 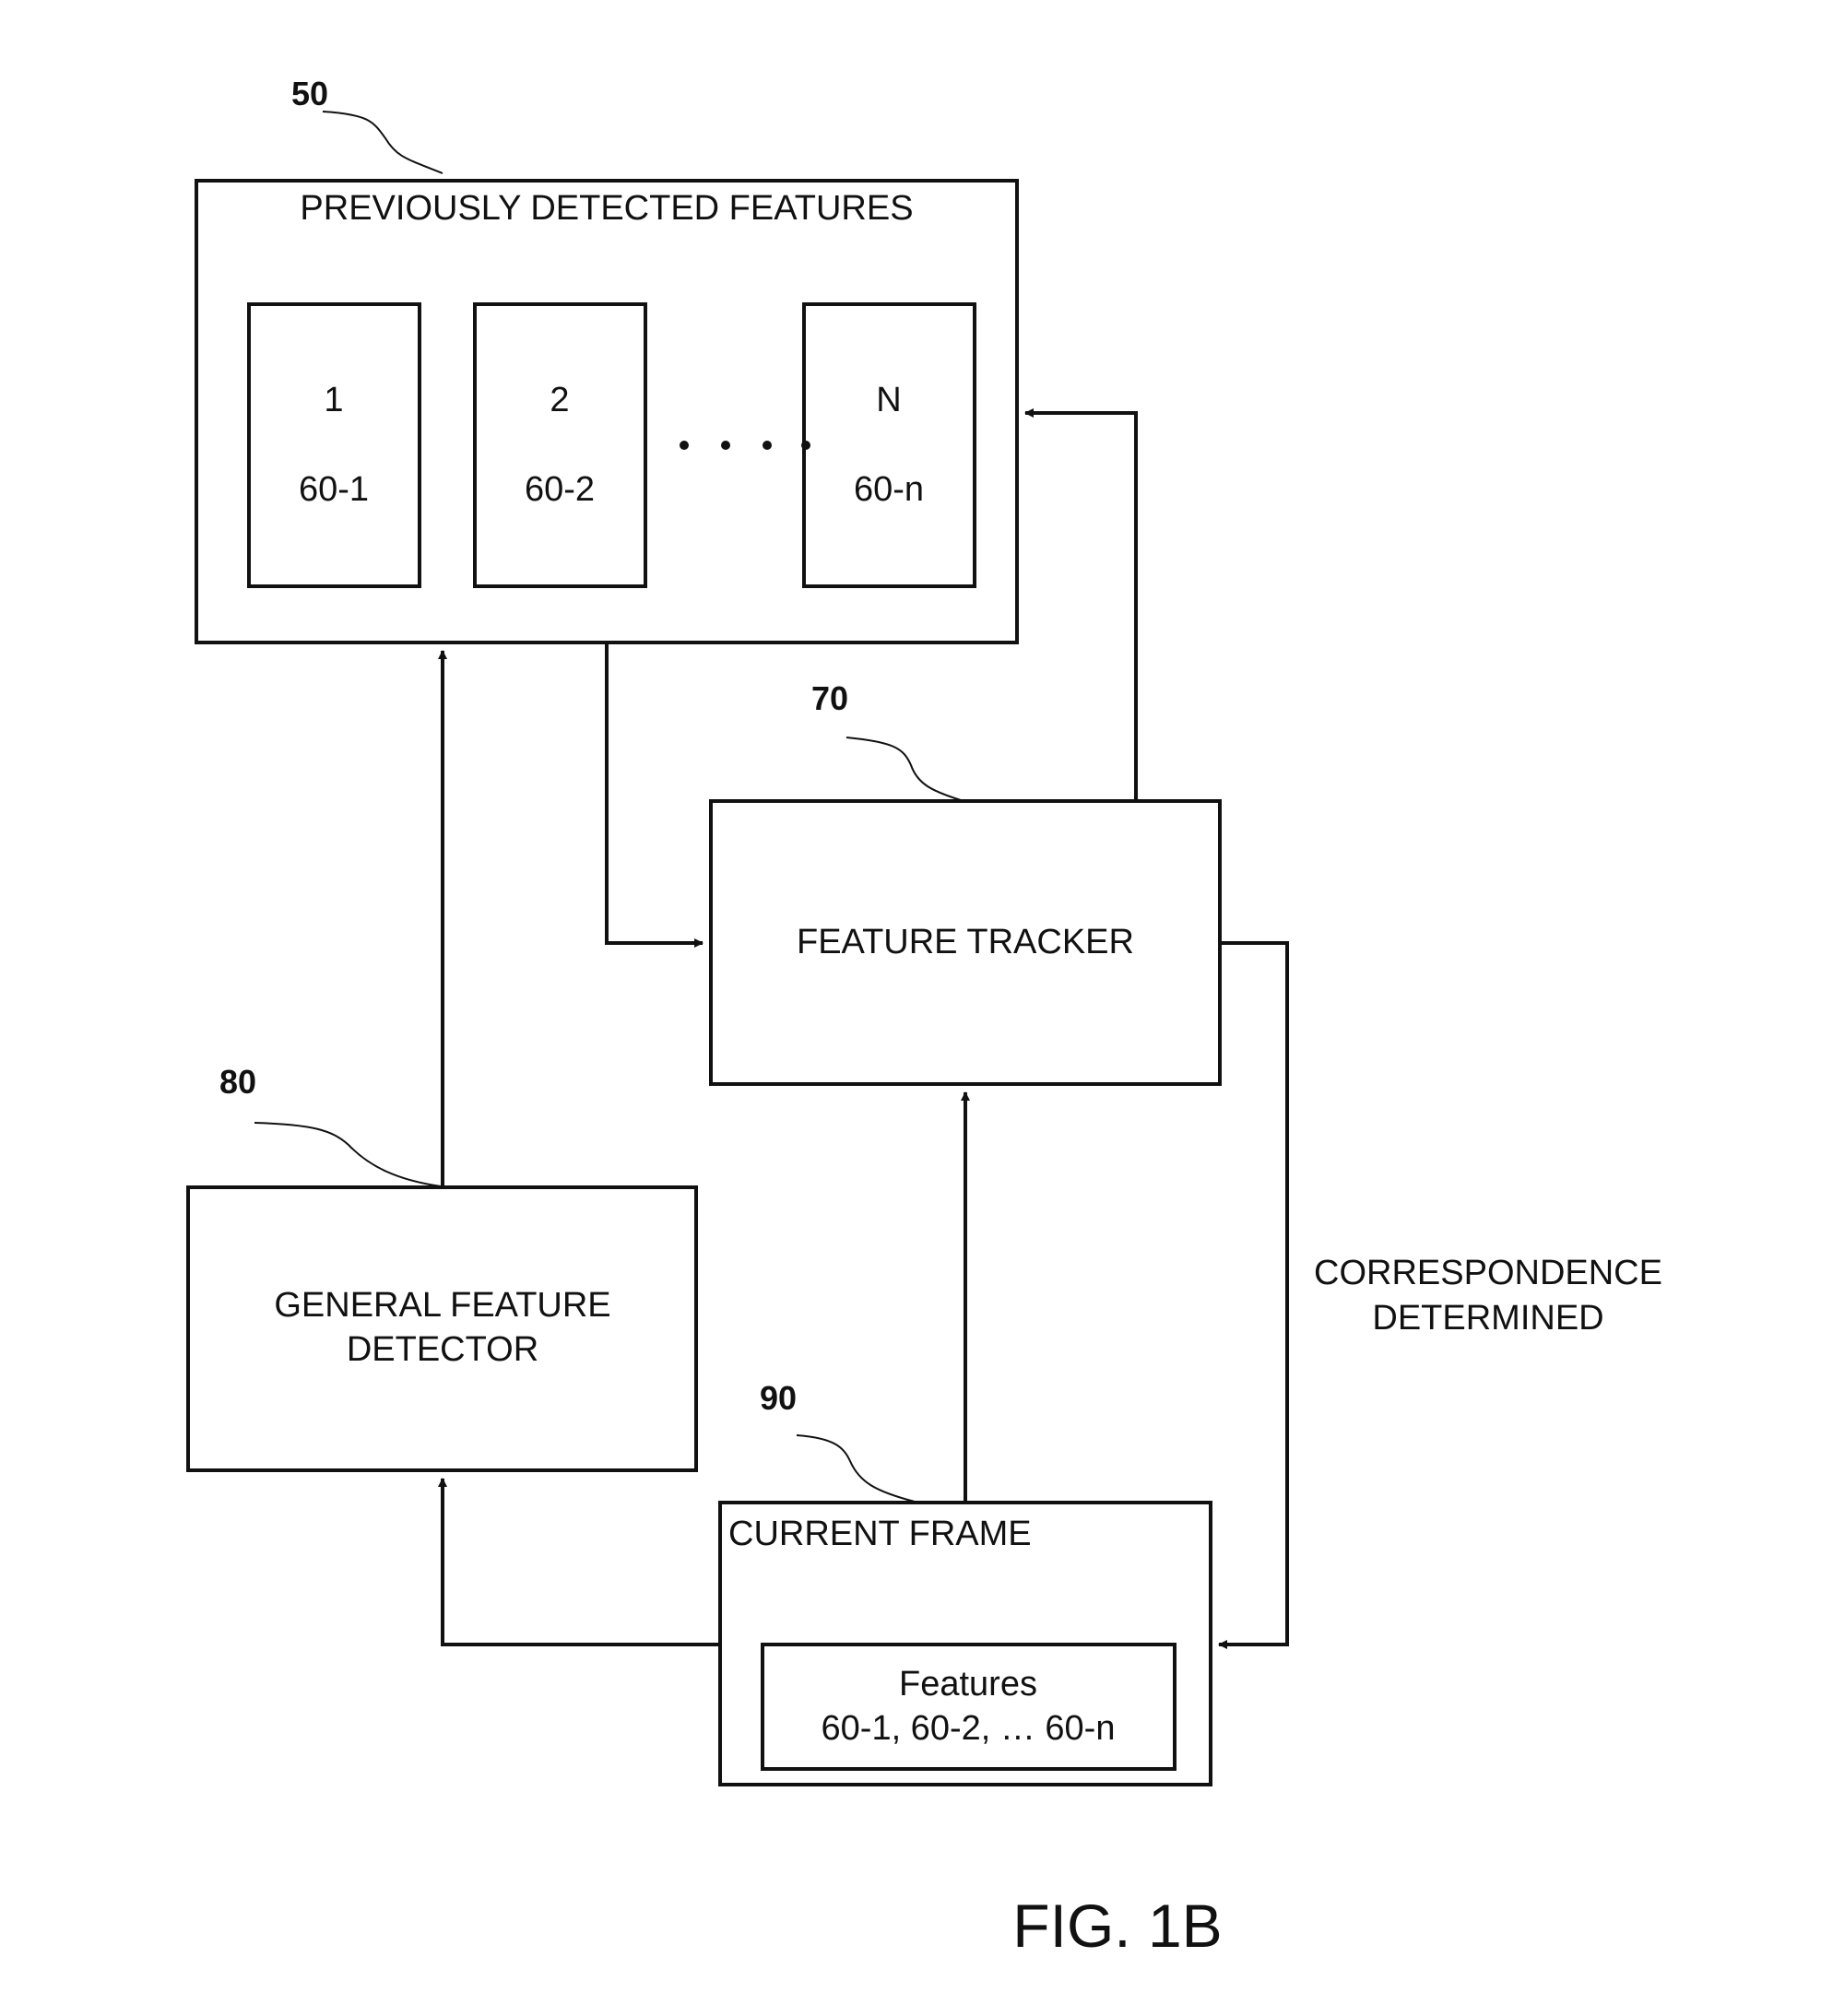 I want to click on feature-slot-n-box, so click(x=889, y=445).